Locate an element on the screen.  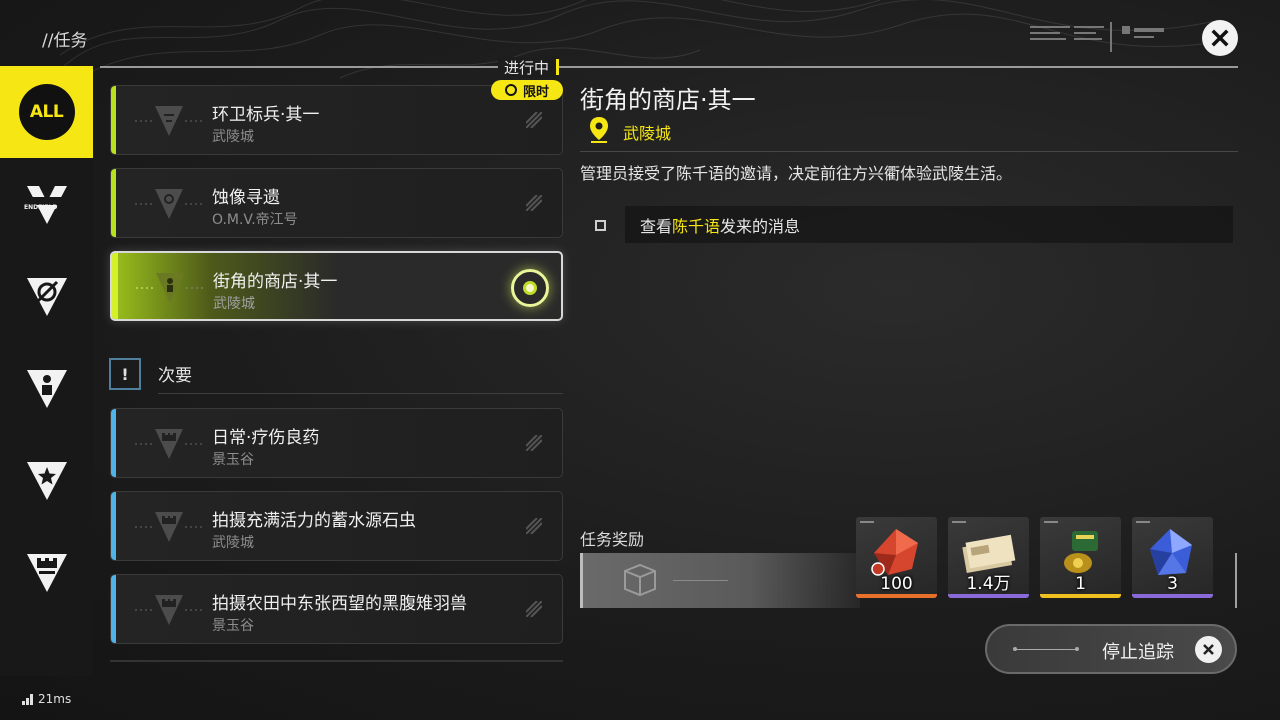
quest-title: 街角的商店·其一 is located at coordinates (275, 282).